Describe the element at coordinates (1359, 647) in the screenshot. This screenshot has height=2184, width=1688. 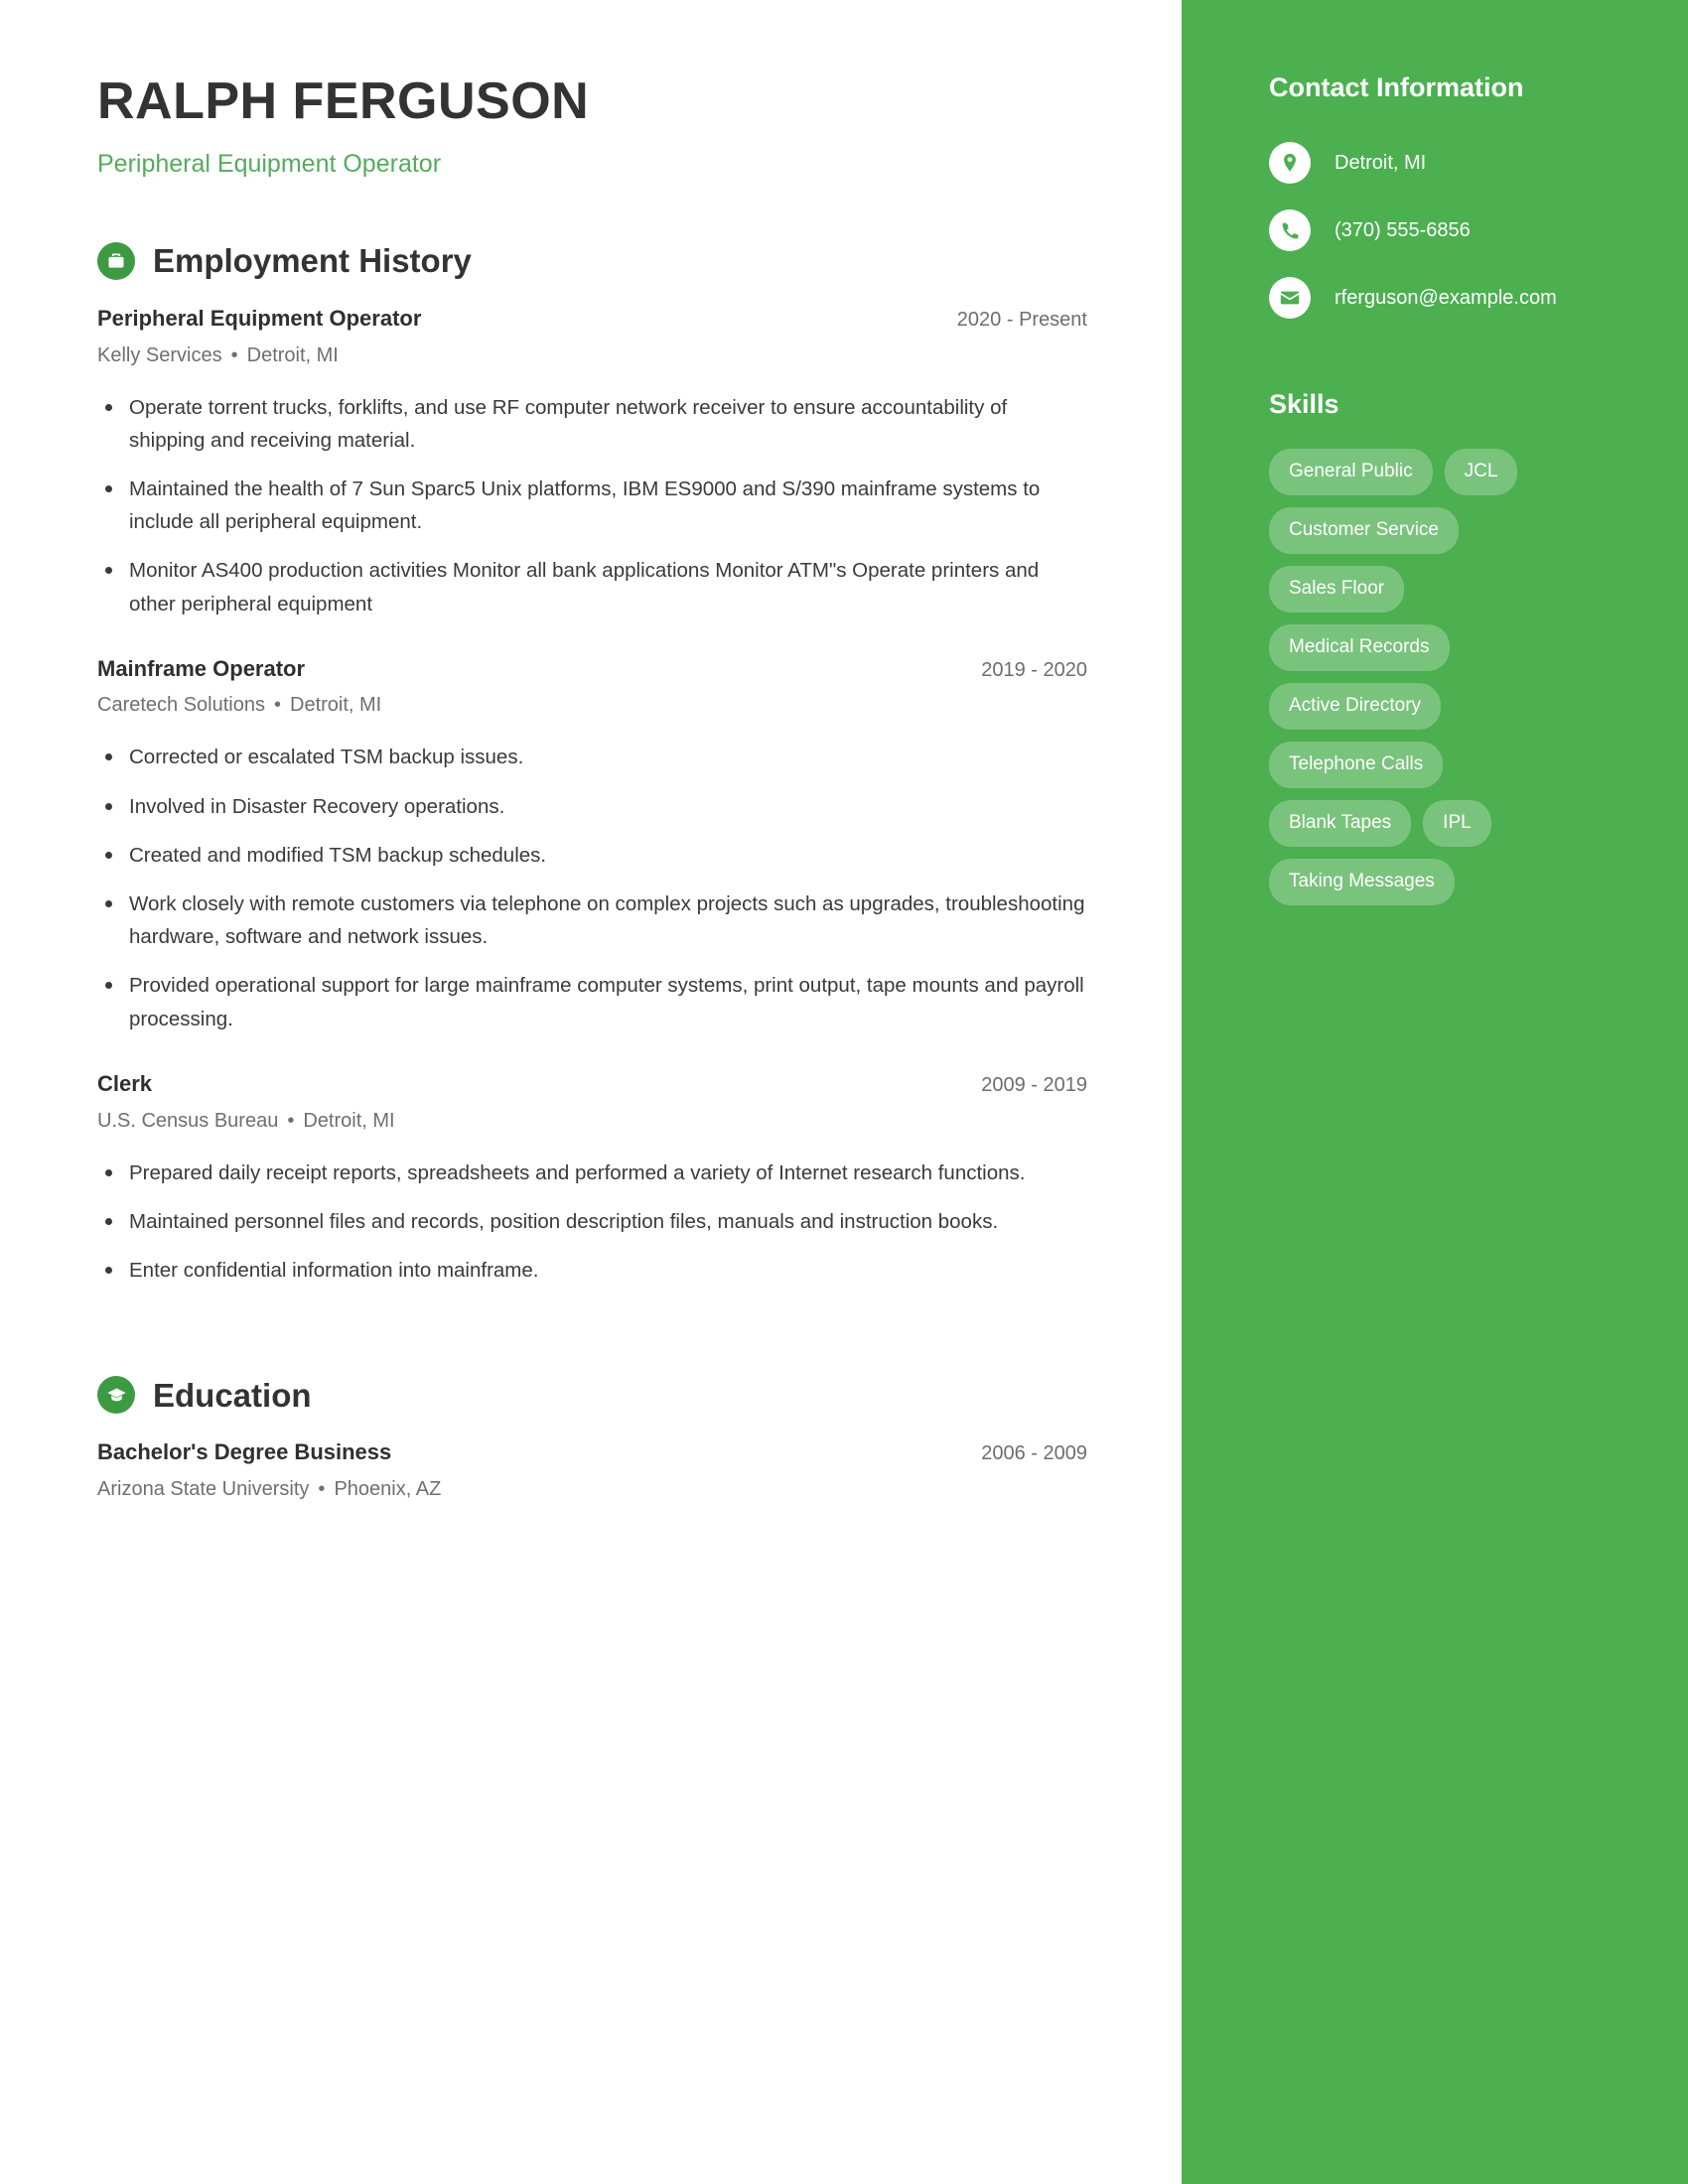
I see `skill-tag: Medical Records` at that location.